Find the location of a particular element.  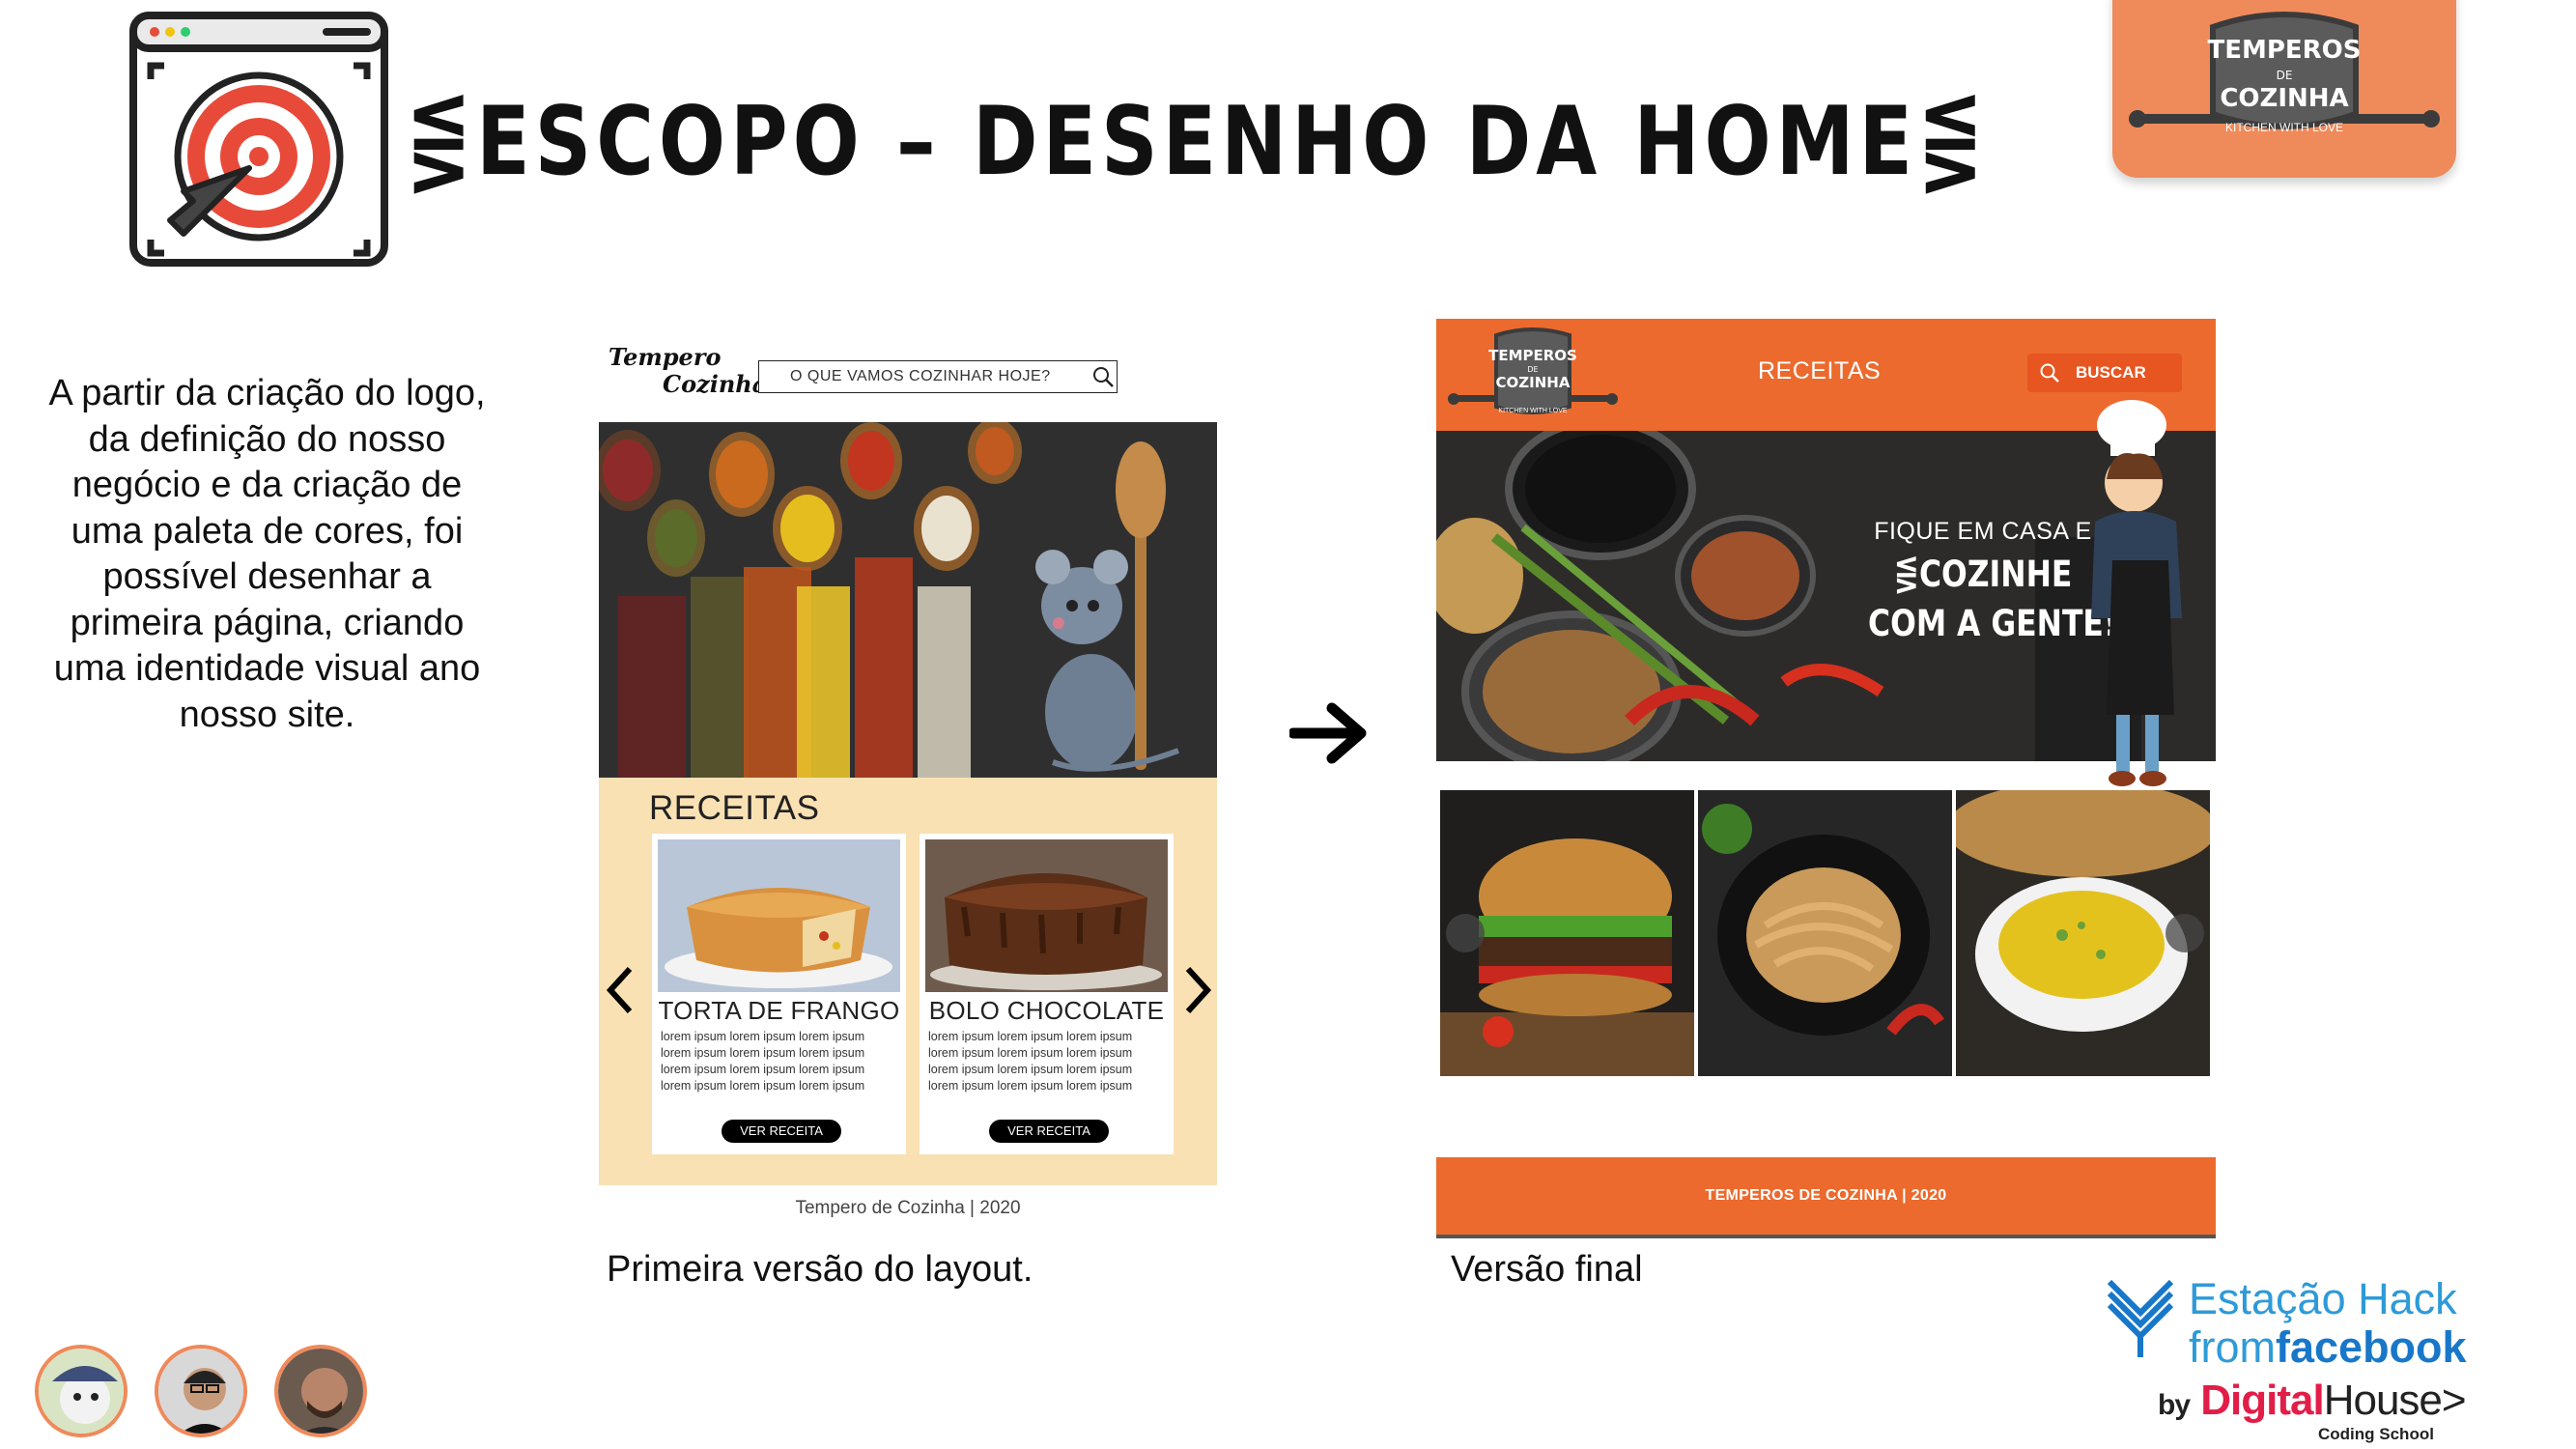

final-layout-logo: TEMPEROS DE COZINHA KITCHEN WITH LOVE is located at coordinates (1533, 374).